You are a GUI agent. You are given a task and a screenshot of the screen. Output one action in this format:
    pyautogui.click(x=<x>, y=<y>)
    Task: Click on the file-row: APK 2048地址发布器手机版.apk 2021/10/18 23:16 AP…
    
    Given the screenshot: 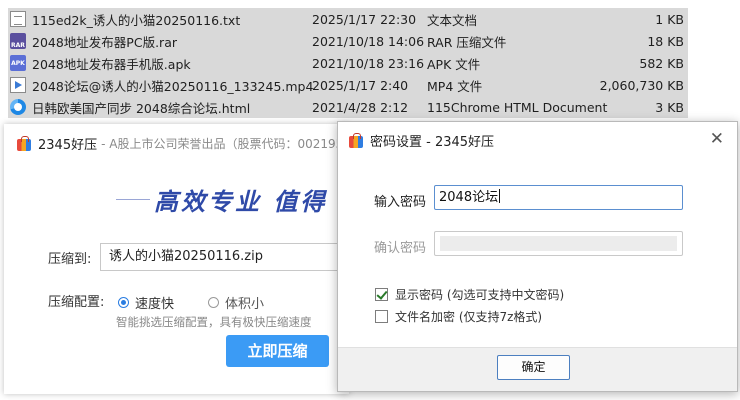 What is the action you would take?
    pyautogui.click(x=348, y=63)
    